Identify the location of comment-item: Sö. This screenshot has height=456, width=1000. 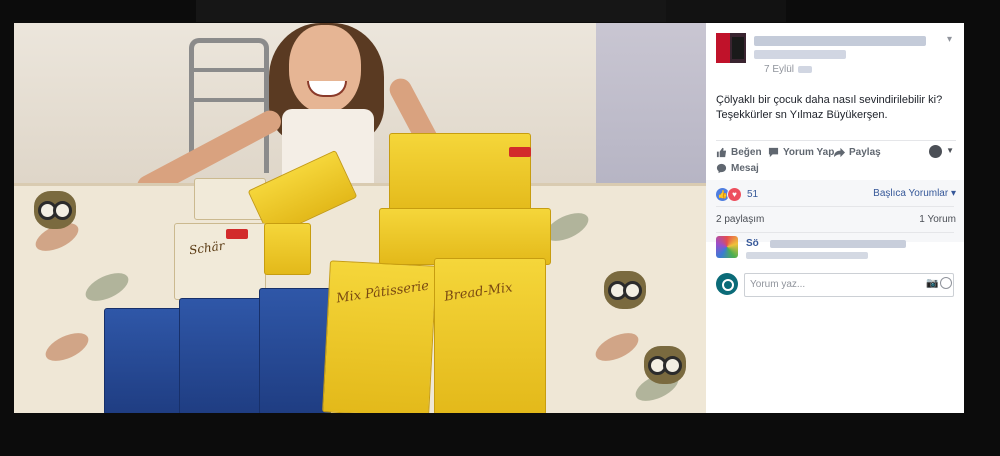
(836, 253).